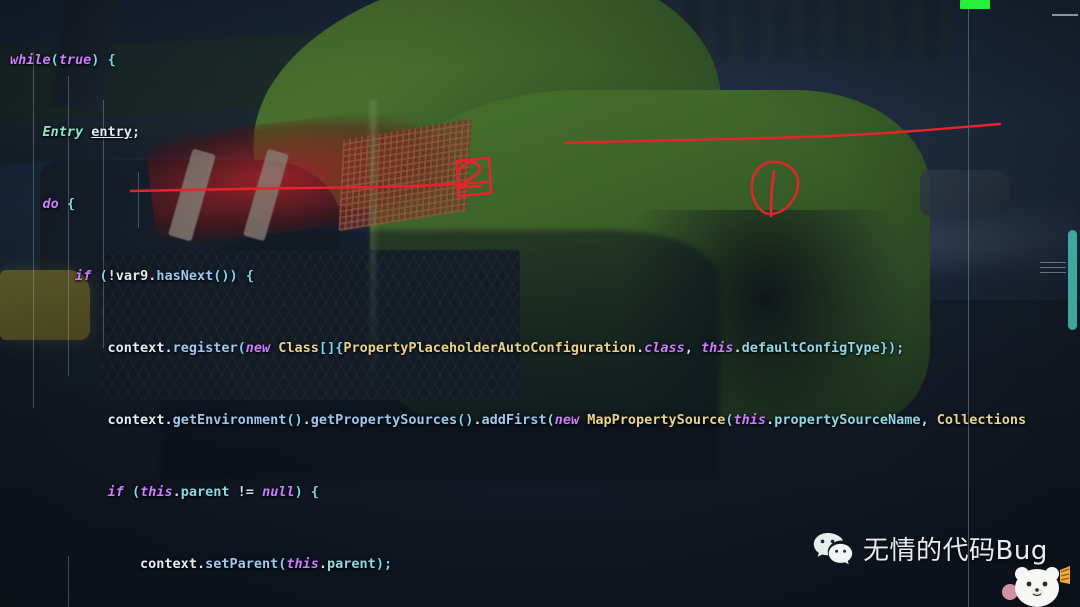  What do you see at coordinates (540, 60) in the screenshot?
I see `code-line: while(true) {` at bounding box center [540, 60].